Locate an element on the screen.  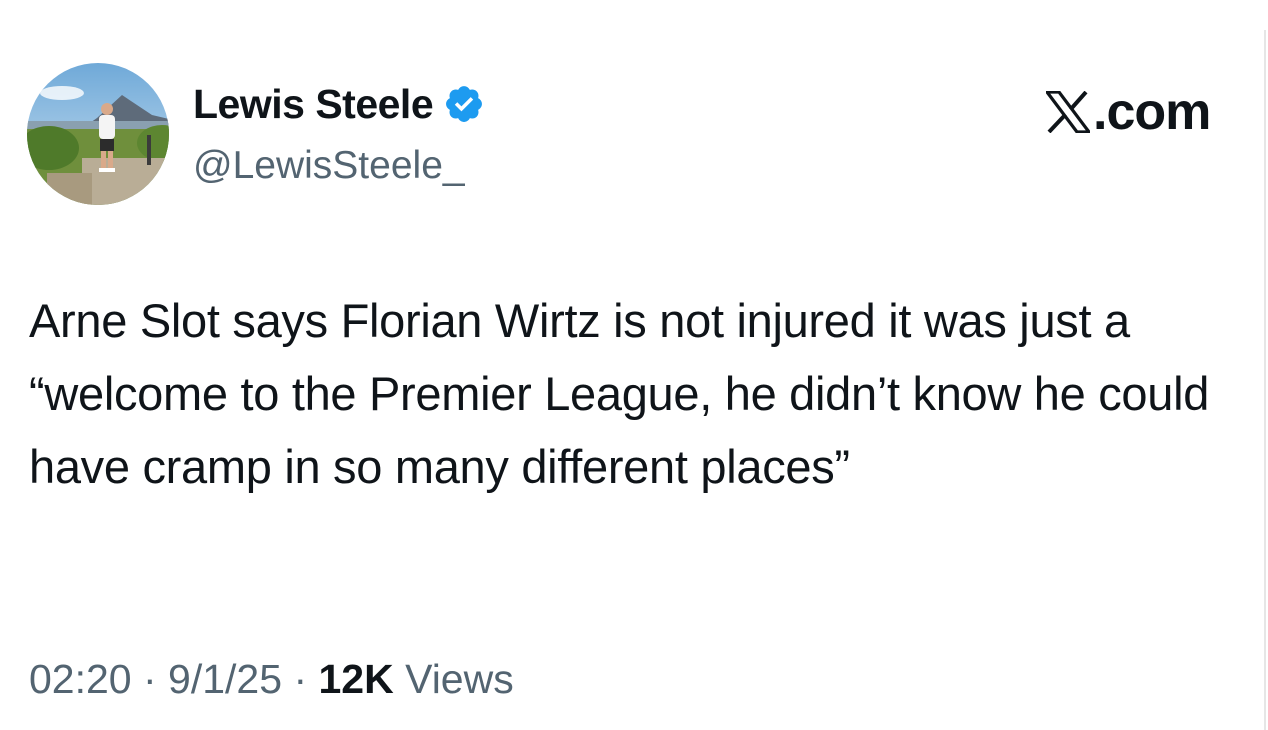
verified-badge-icon is located at coordinates (464, 104).